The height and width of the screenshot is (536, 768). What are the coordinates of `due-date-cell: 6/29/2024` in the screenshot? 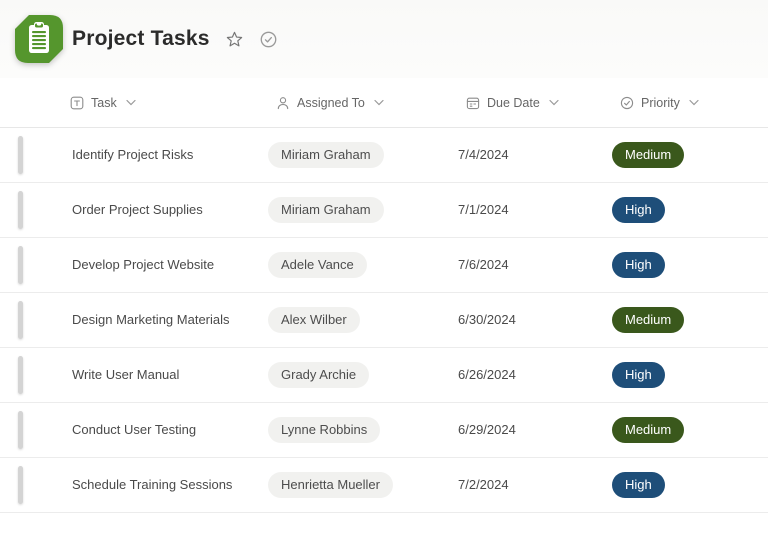 It's located at (535, 430).